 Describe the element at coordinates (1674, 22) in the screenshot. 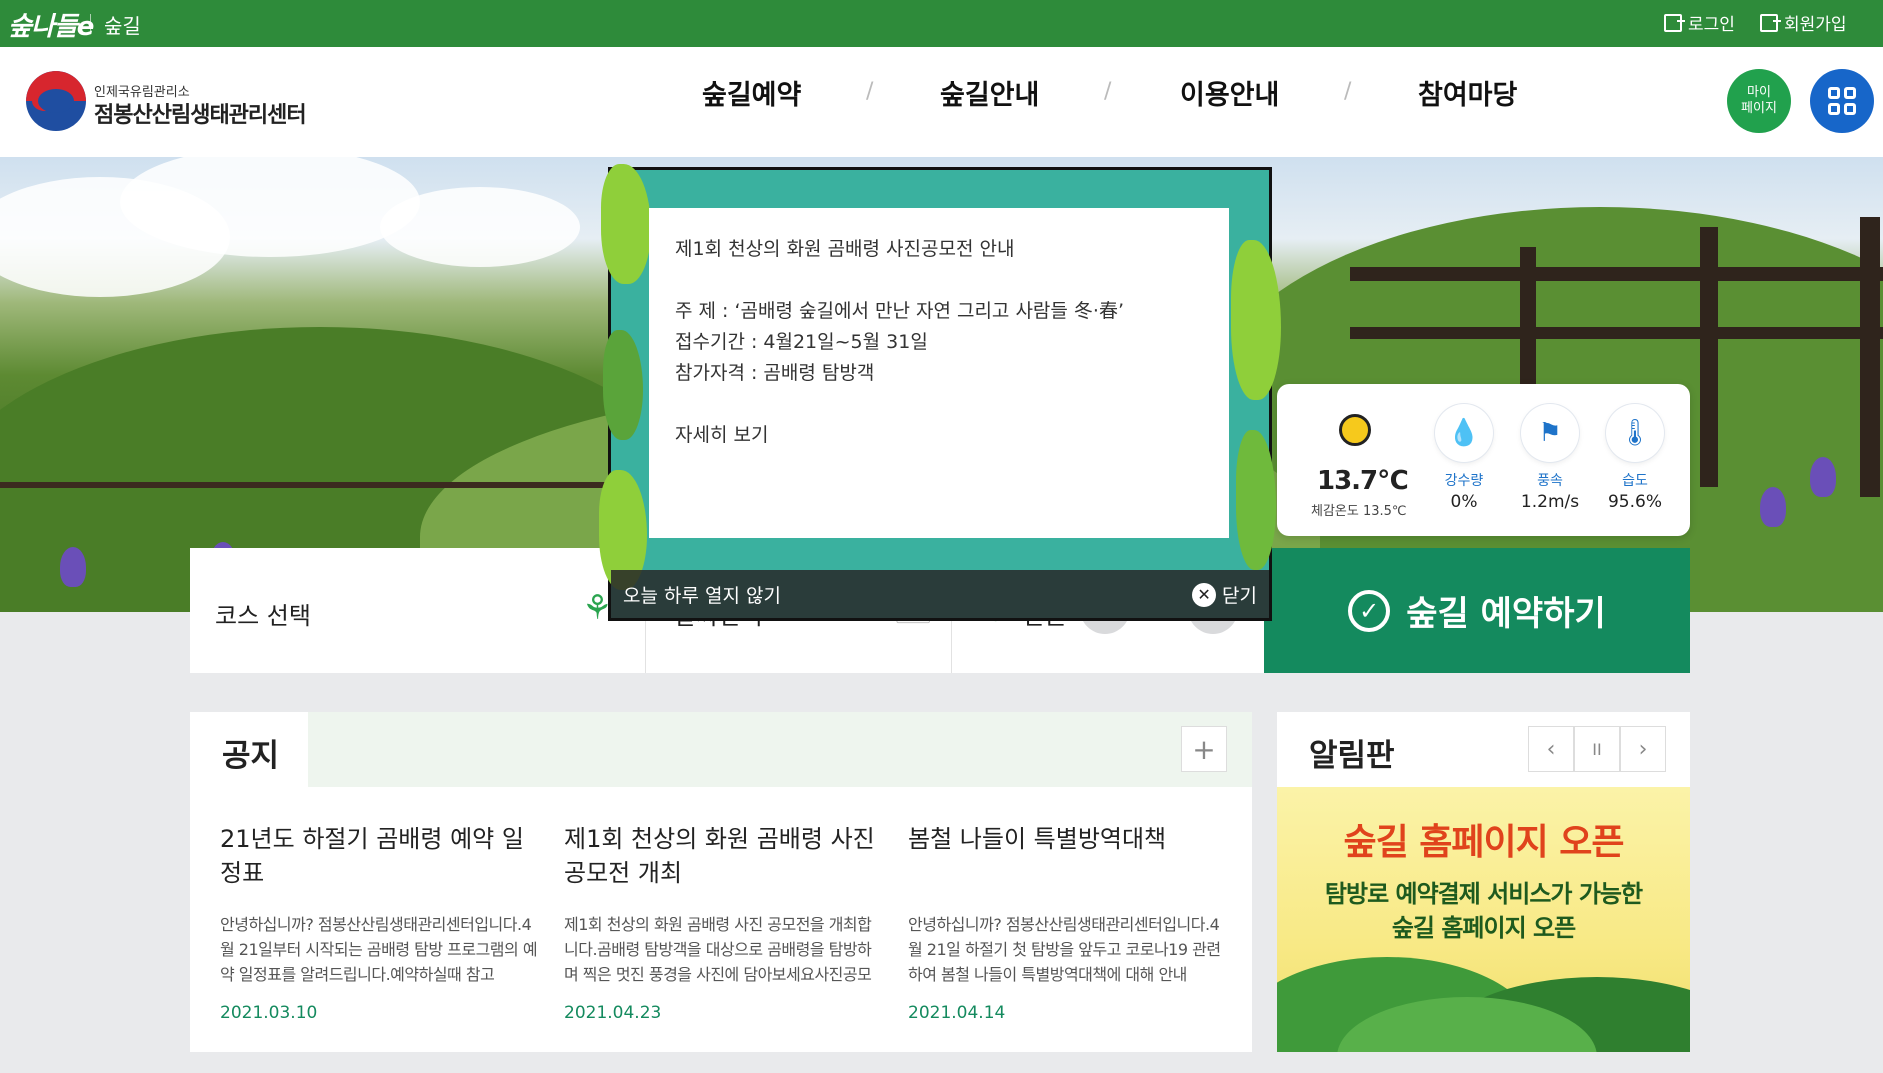

I see `login-icon` at that location.